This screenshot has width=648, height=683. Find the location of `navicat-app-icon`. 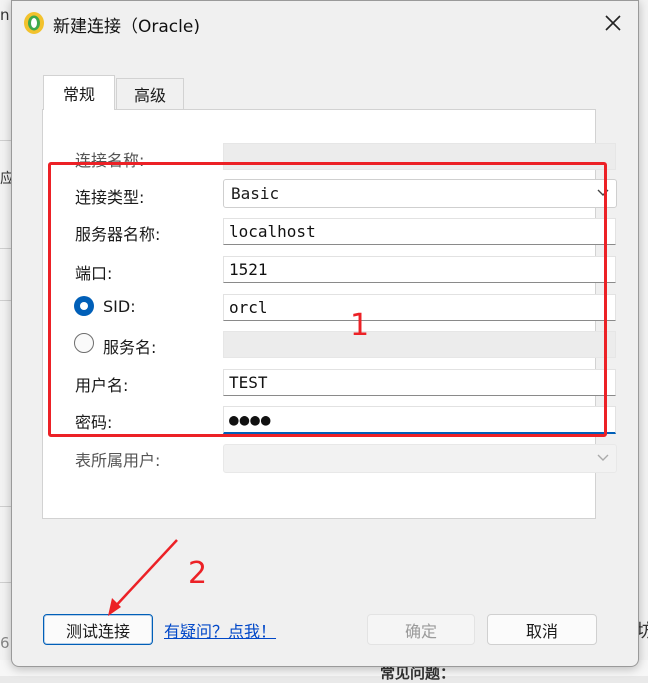

navicat-app-icon is located at coordinates (34, 23).